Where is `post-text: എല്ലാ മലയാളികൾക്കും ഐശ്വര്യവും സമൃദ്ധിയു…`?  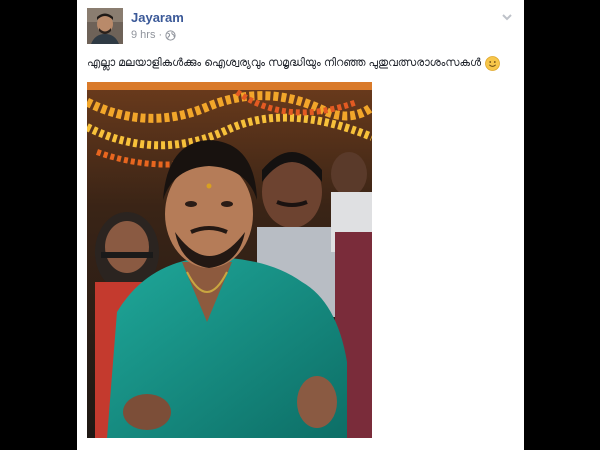 post-text: എല്ലാ മലയാളികൾക്കും ഐശ്വര്യവും സമൃദ്ധിയു… is located at coordinates (297, 63).